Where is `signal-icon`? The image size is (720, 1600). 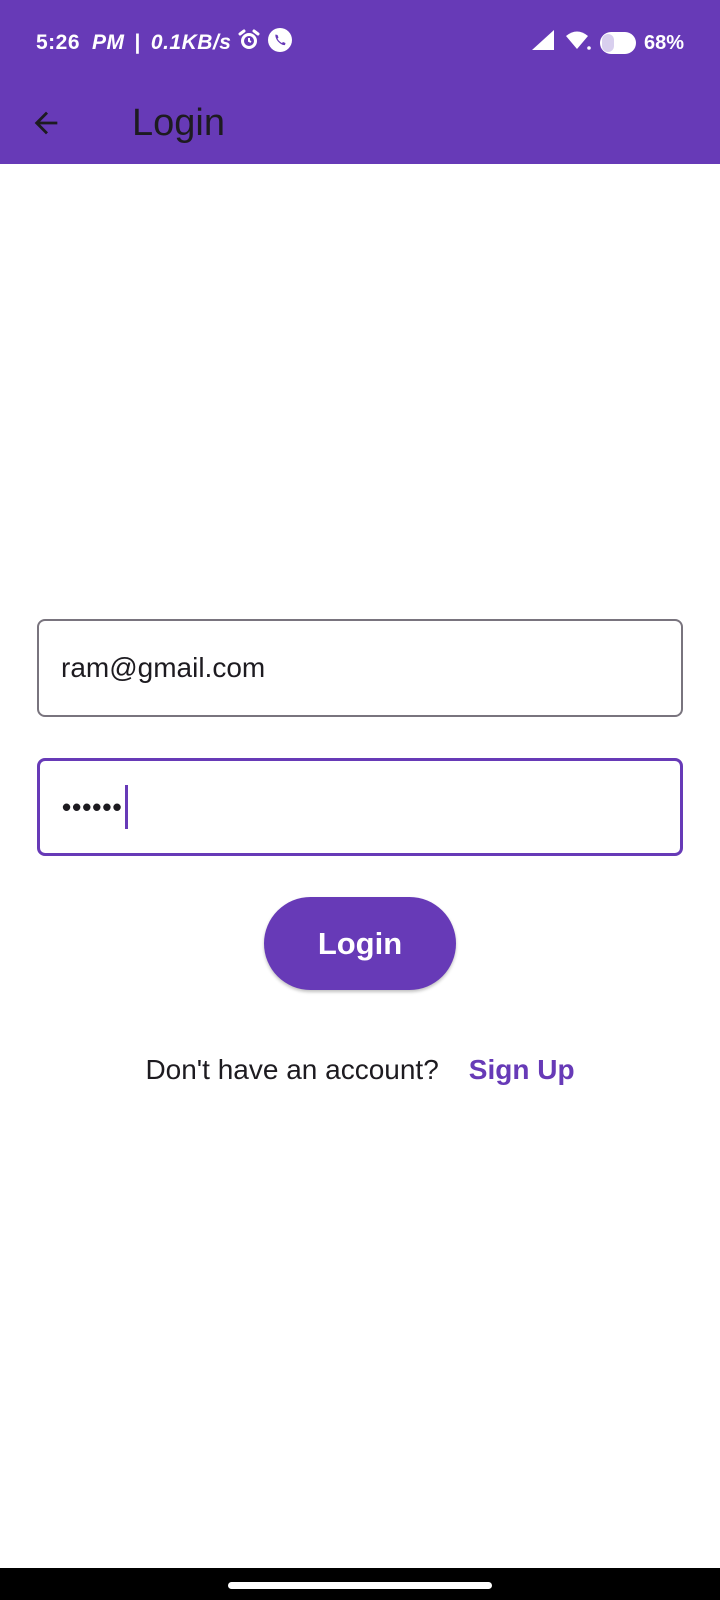
signal-icon is located at coordinates (543, 43).